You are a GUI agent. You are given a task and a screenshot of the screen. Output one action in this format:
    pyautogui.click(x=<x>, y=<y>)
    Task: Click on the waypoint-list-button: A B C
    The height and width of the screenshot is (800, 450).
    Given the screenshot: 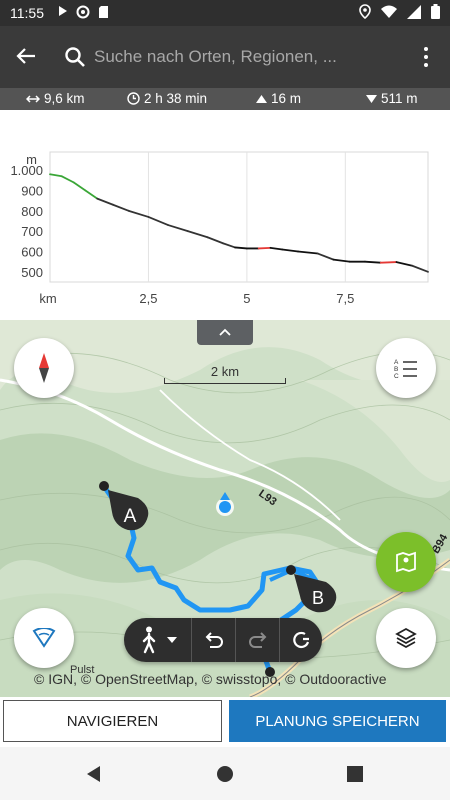 What is the action you would take?
    pyautogui.click(x=406, y=368)
    